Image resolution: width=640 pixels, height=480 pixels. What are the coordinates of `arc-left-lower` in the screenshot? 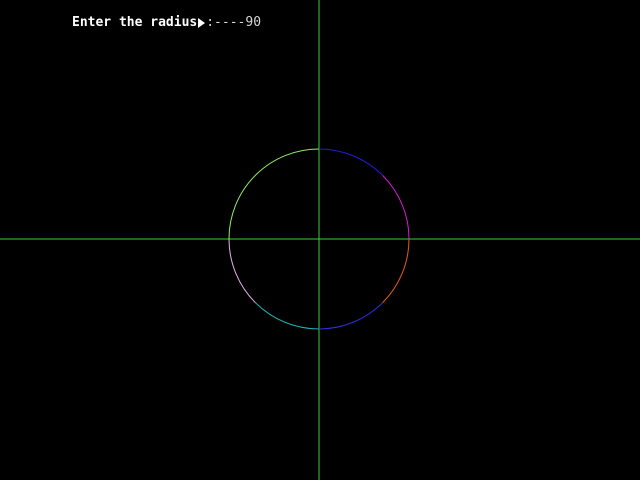 It's located at (242, 270).